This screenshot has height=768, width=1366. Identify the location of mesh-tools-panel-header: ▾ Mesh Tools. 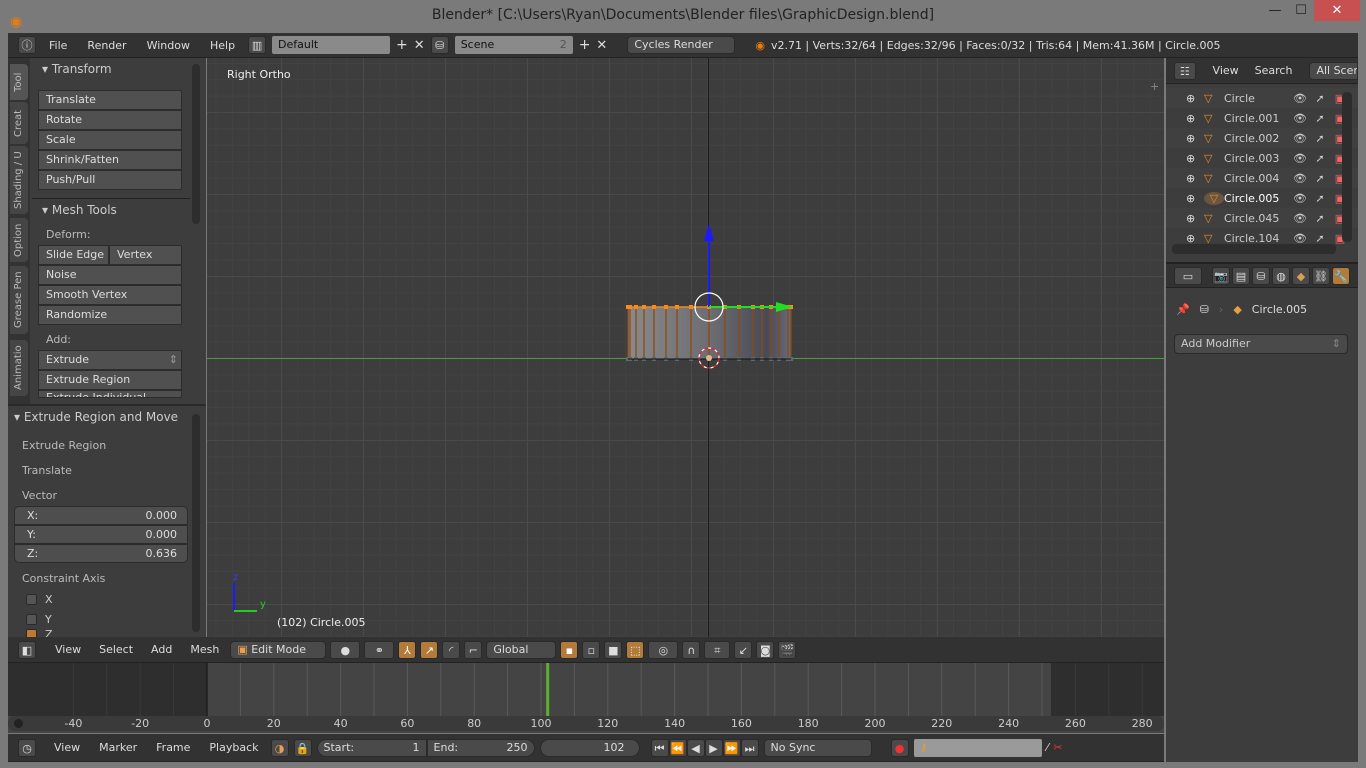
(107, 210).